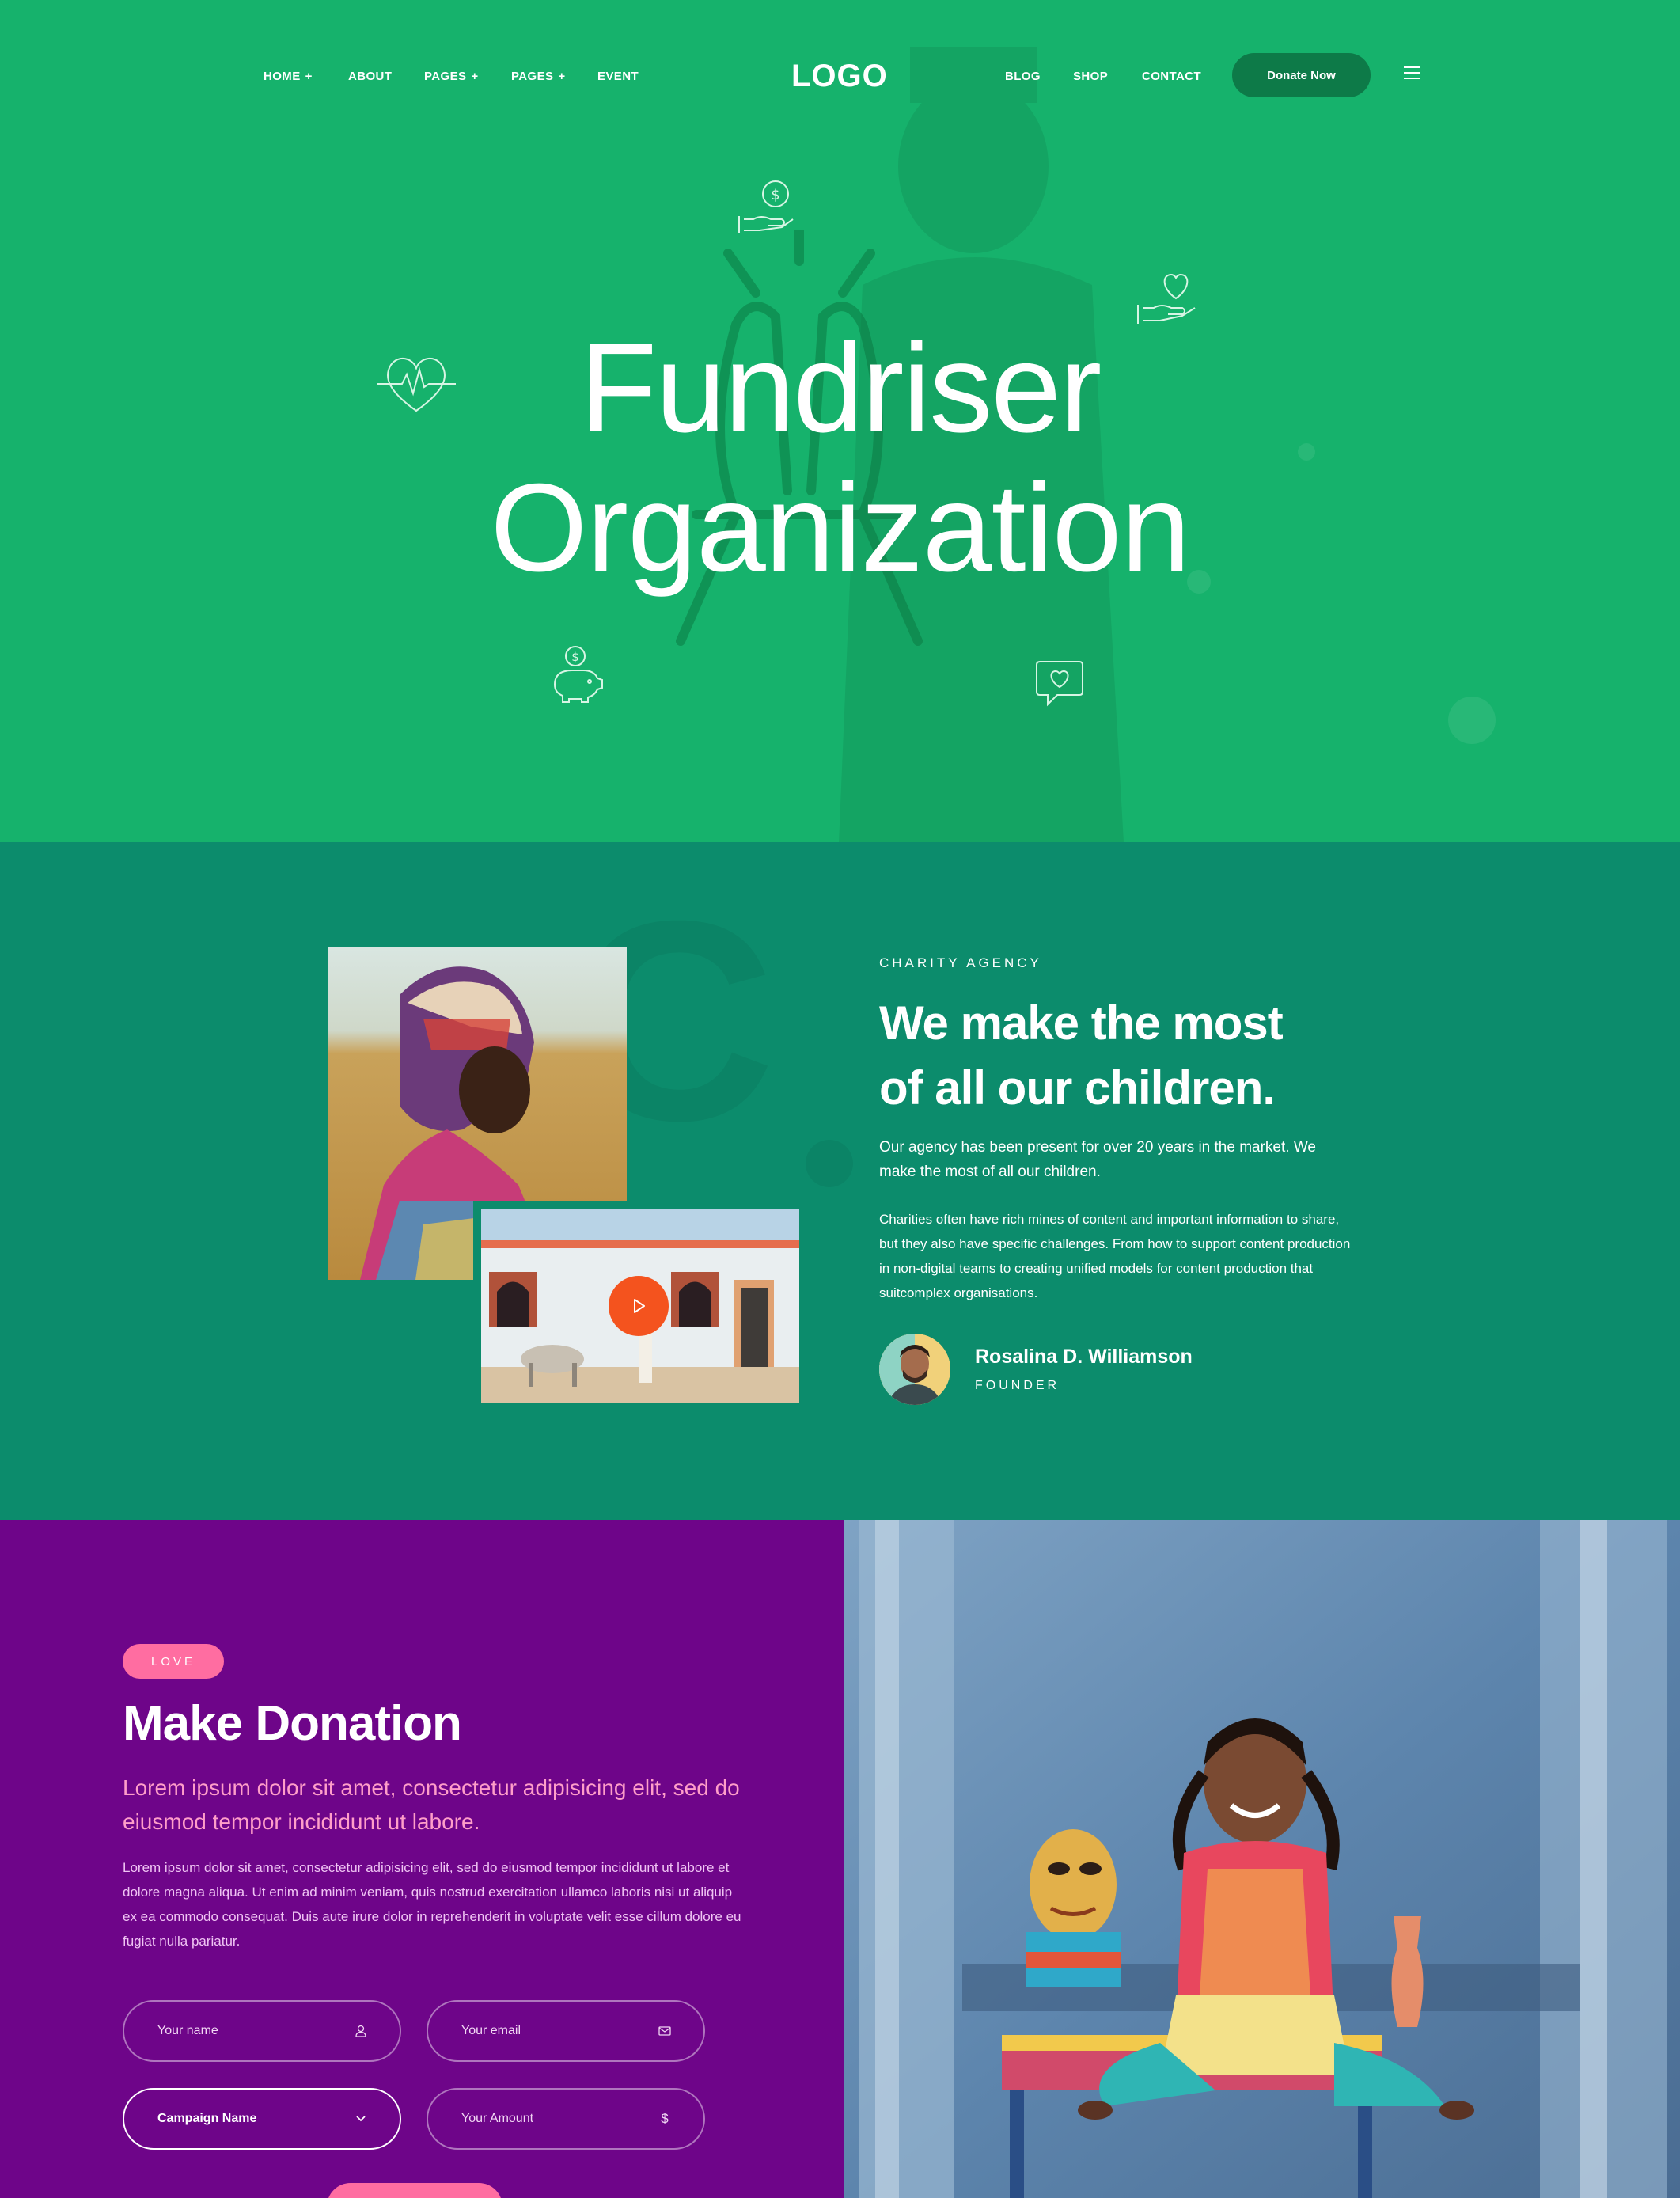  Describe the element at coordinates (1472, 720) in the screenshot. I see `bokeh-dot` at that location.